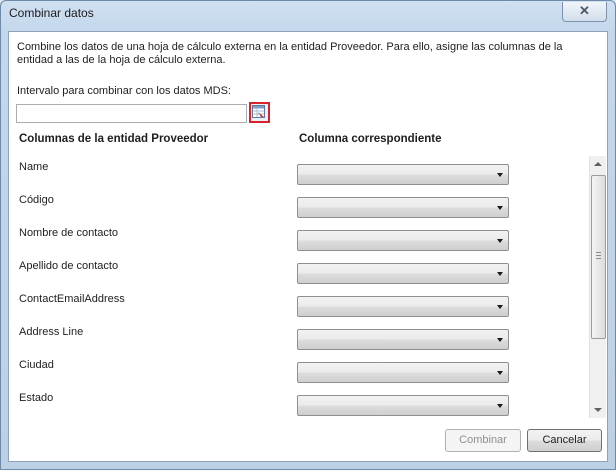 The height and width of the screenshot is (470, 616). I want to click on scroll-up-button, so click(598, 164).